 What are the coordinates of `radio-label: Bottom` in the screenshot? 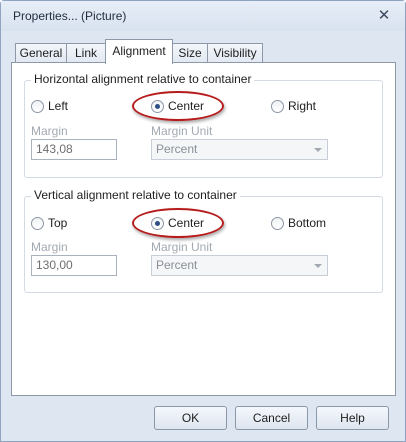 It's located at (307, 223).